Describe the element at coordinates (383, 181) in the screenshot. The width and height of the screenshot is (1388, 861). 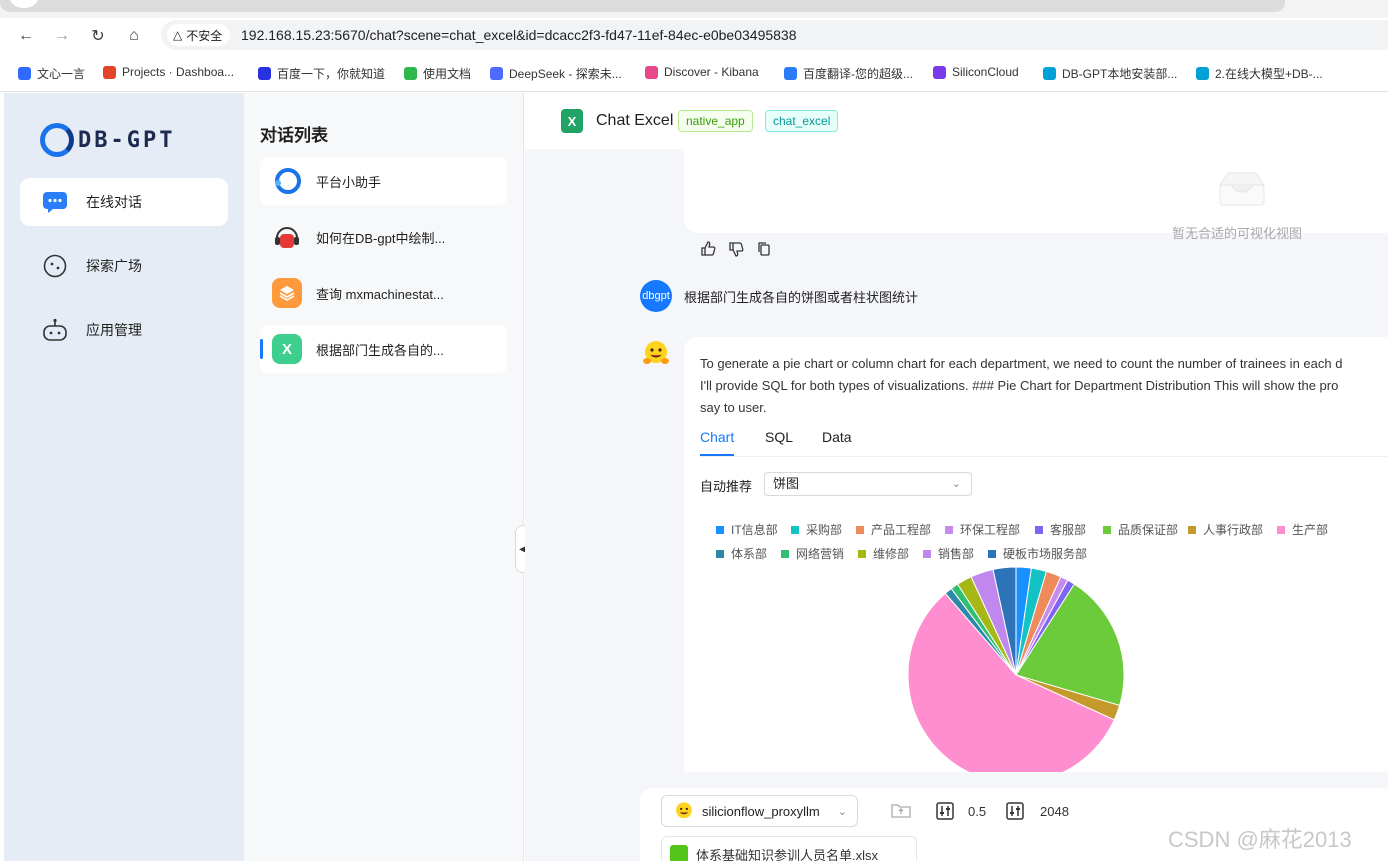
I see `conversation-item-0: 平台小助手` at that location.